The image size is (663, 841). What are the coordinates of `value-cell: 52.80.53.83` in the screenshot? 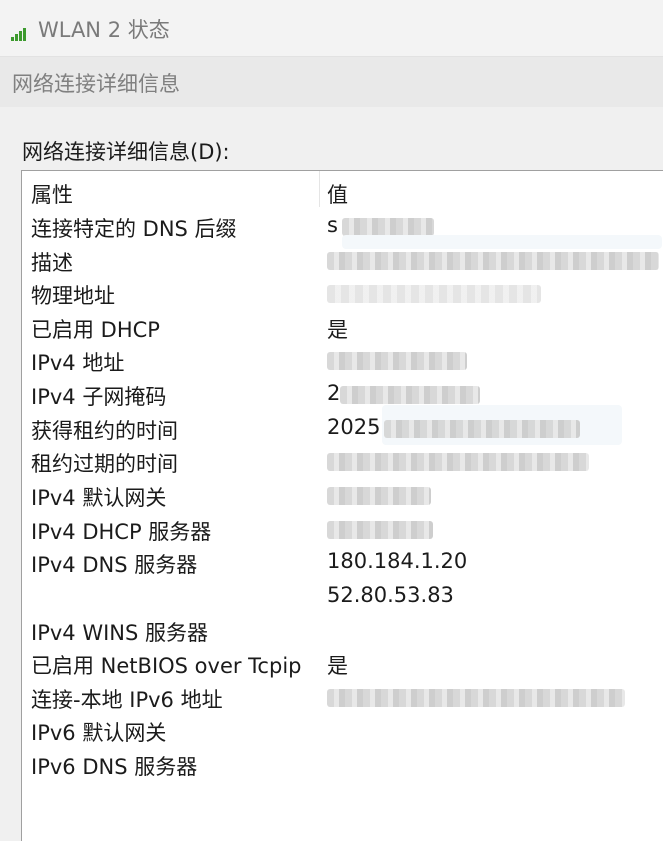 It's located at (390, 595).